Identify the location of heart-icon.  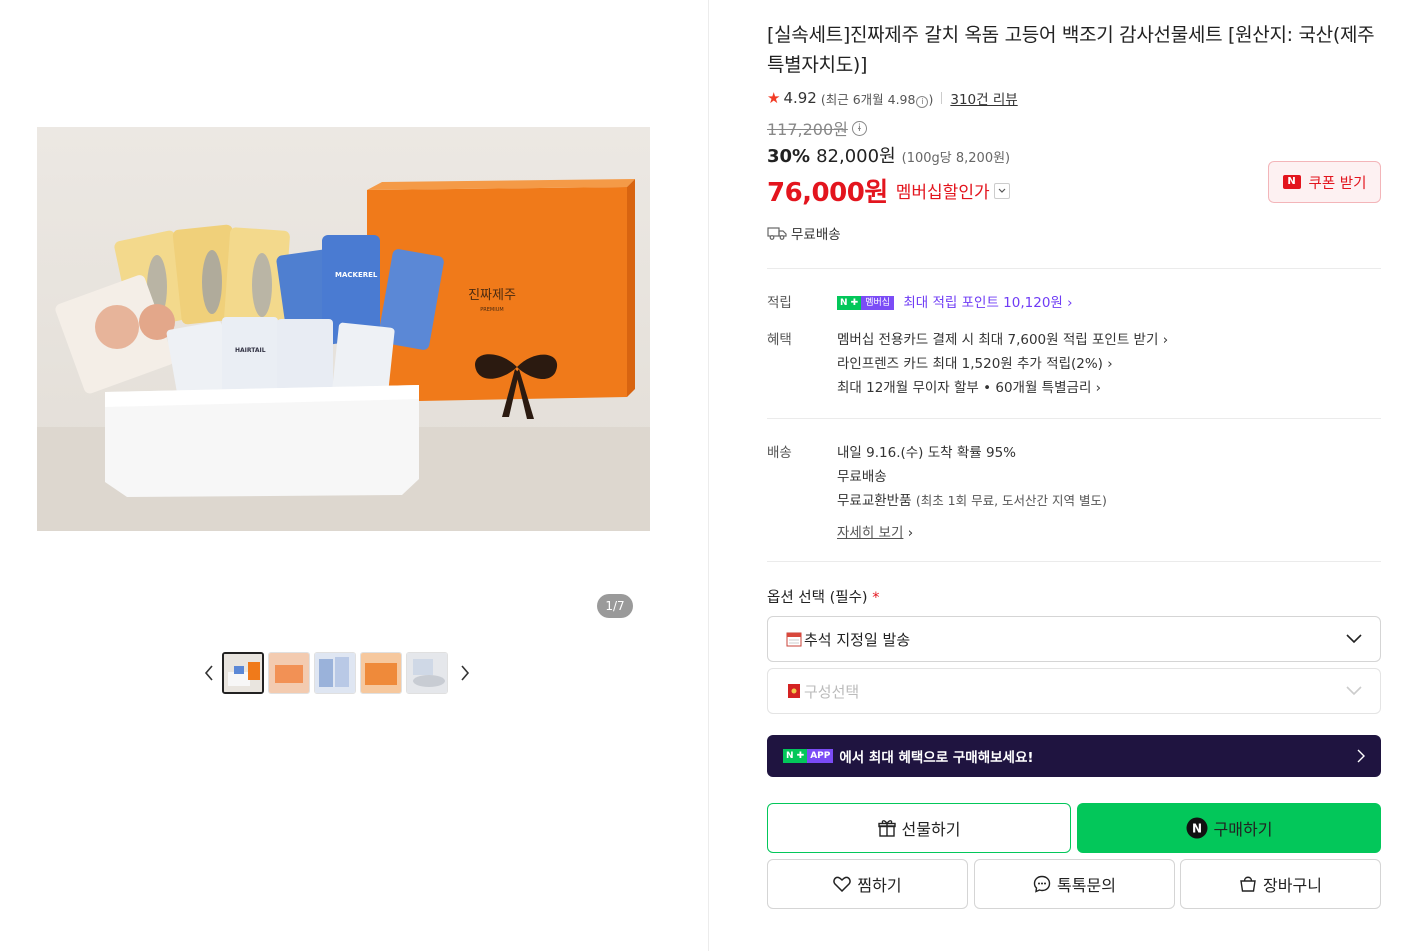
(842, 884).